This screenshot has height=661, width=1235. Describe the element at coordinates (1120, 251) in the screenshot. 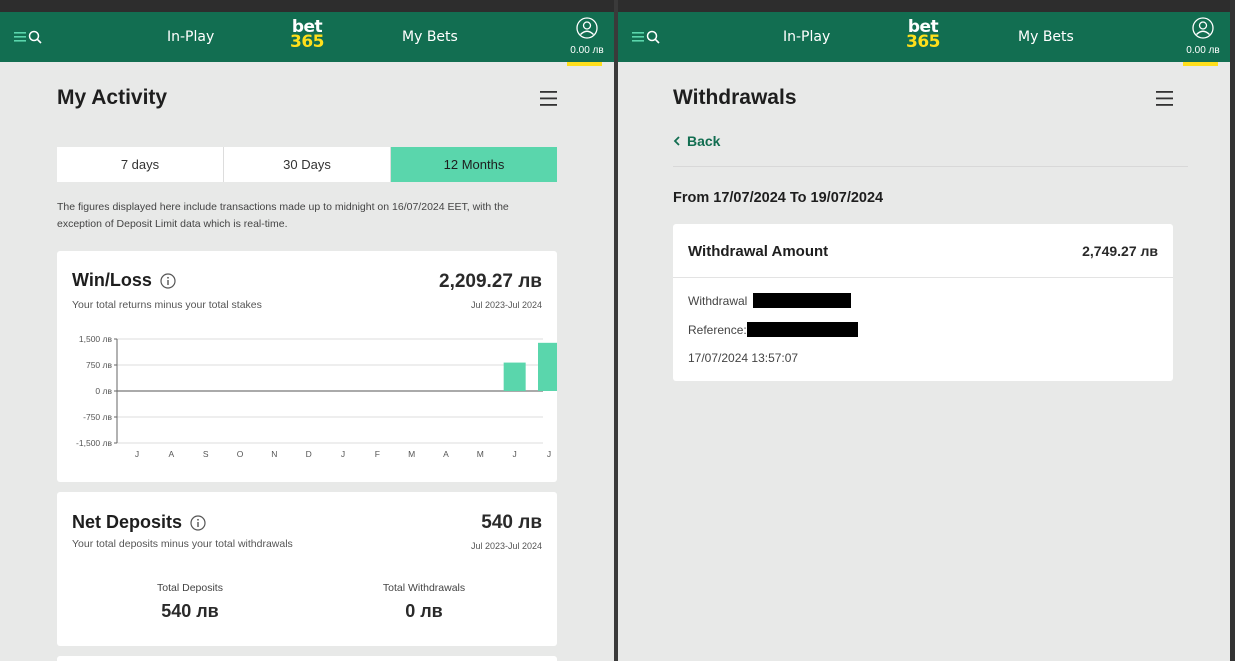

I see `withdrawal-amount-value: 2,749.27 лв` at that location.